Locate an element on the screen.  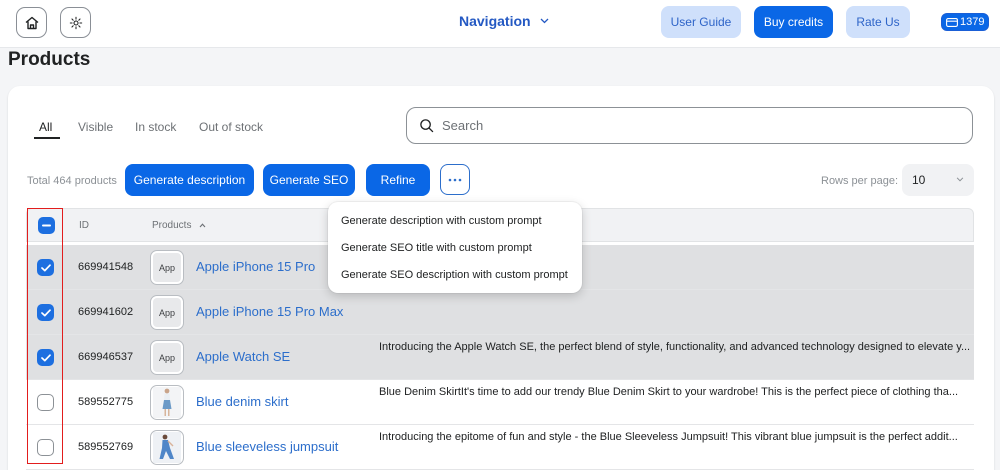
select-all-checkbox is located at coordinates (46, 225).